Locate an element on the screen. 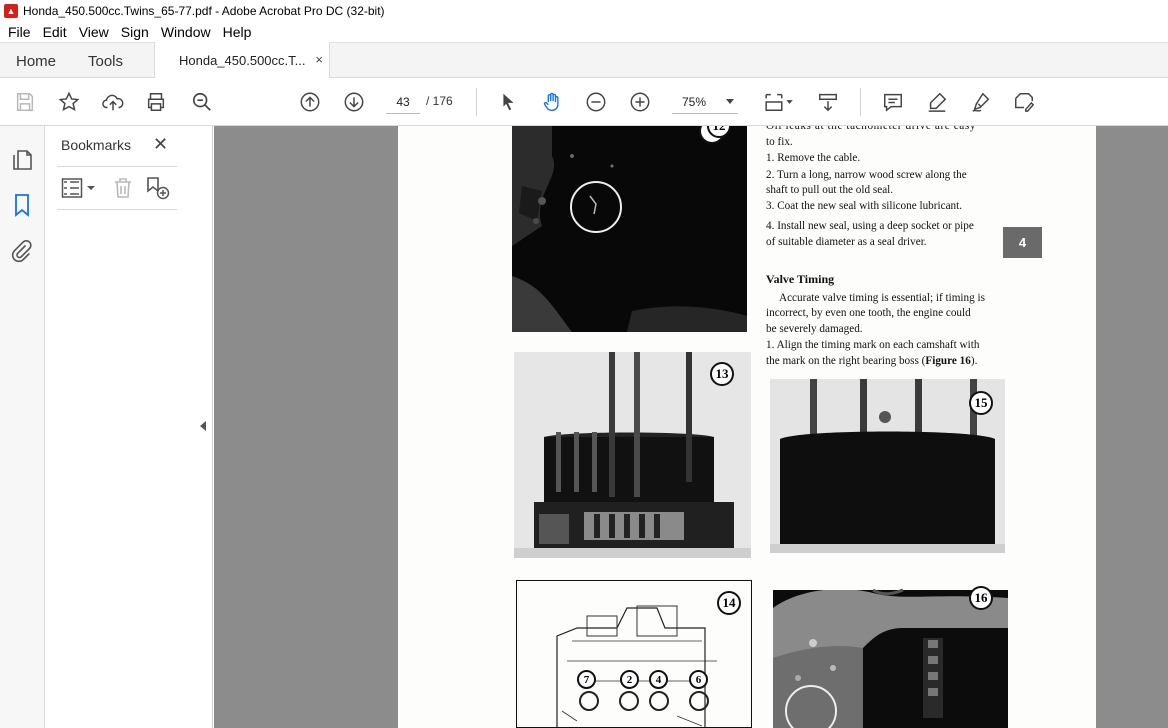 This screenshot has width=1168, height=728. figure-14-diagram: 14 7 2 4 6 is located at coordinates (634, 654).